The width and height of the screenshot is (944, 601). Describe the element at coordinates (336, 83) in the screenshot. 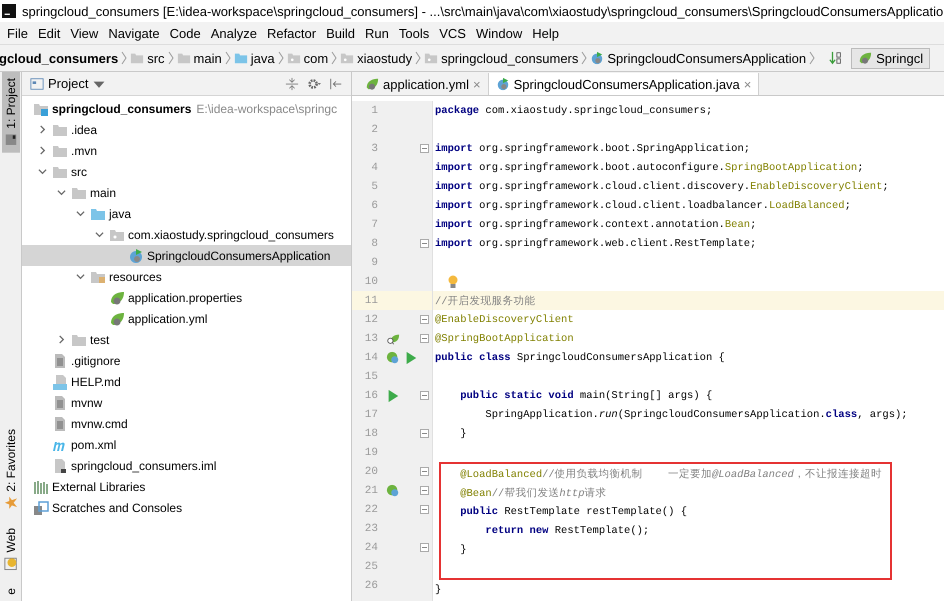

I see `hide-icon` at that location.